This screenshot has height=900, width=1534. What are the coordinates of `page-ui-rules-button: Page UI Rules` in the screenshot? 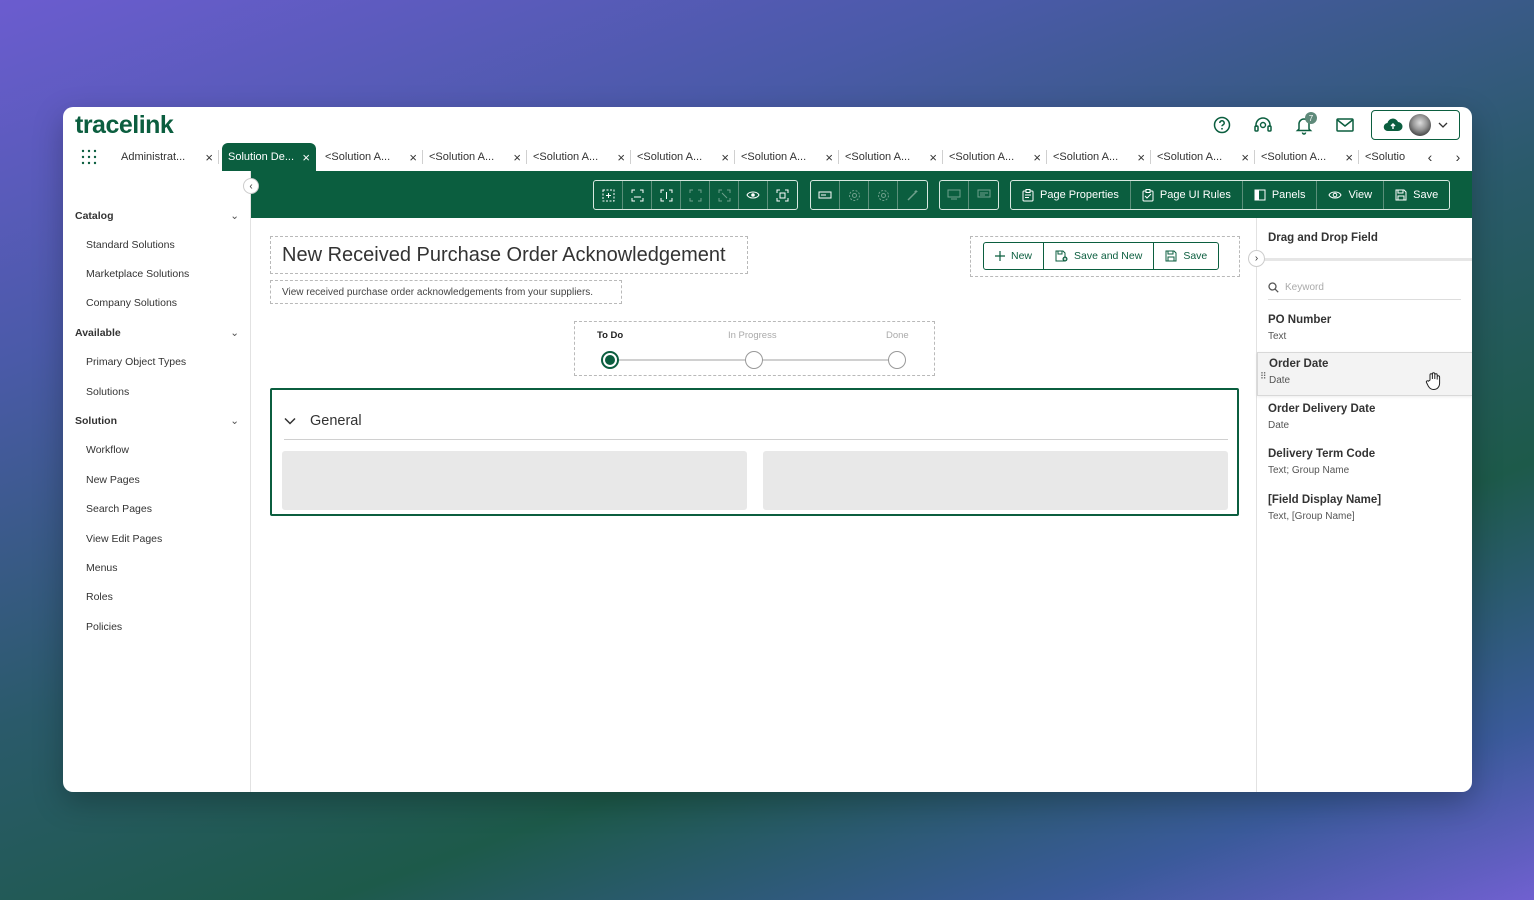 It's located at (1187, 195).